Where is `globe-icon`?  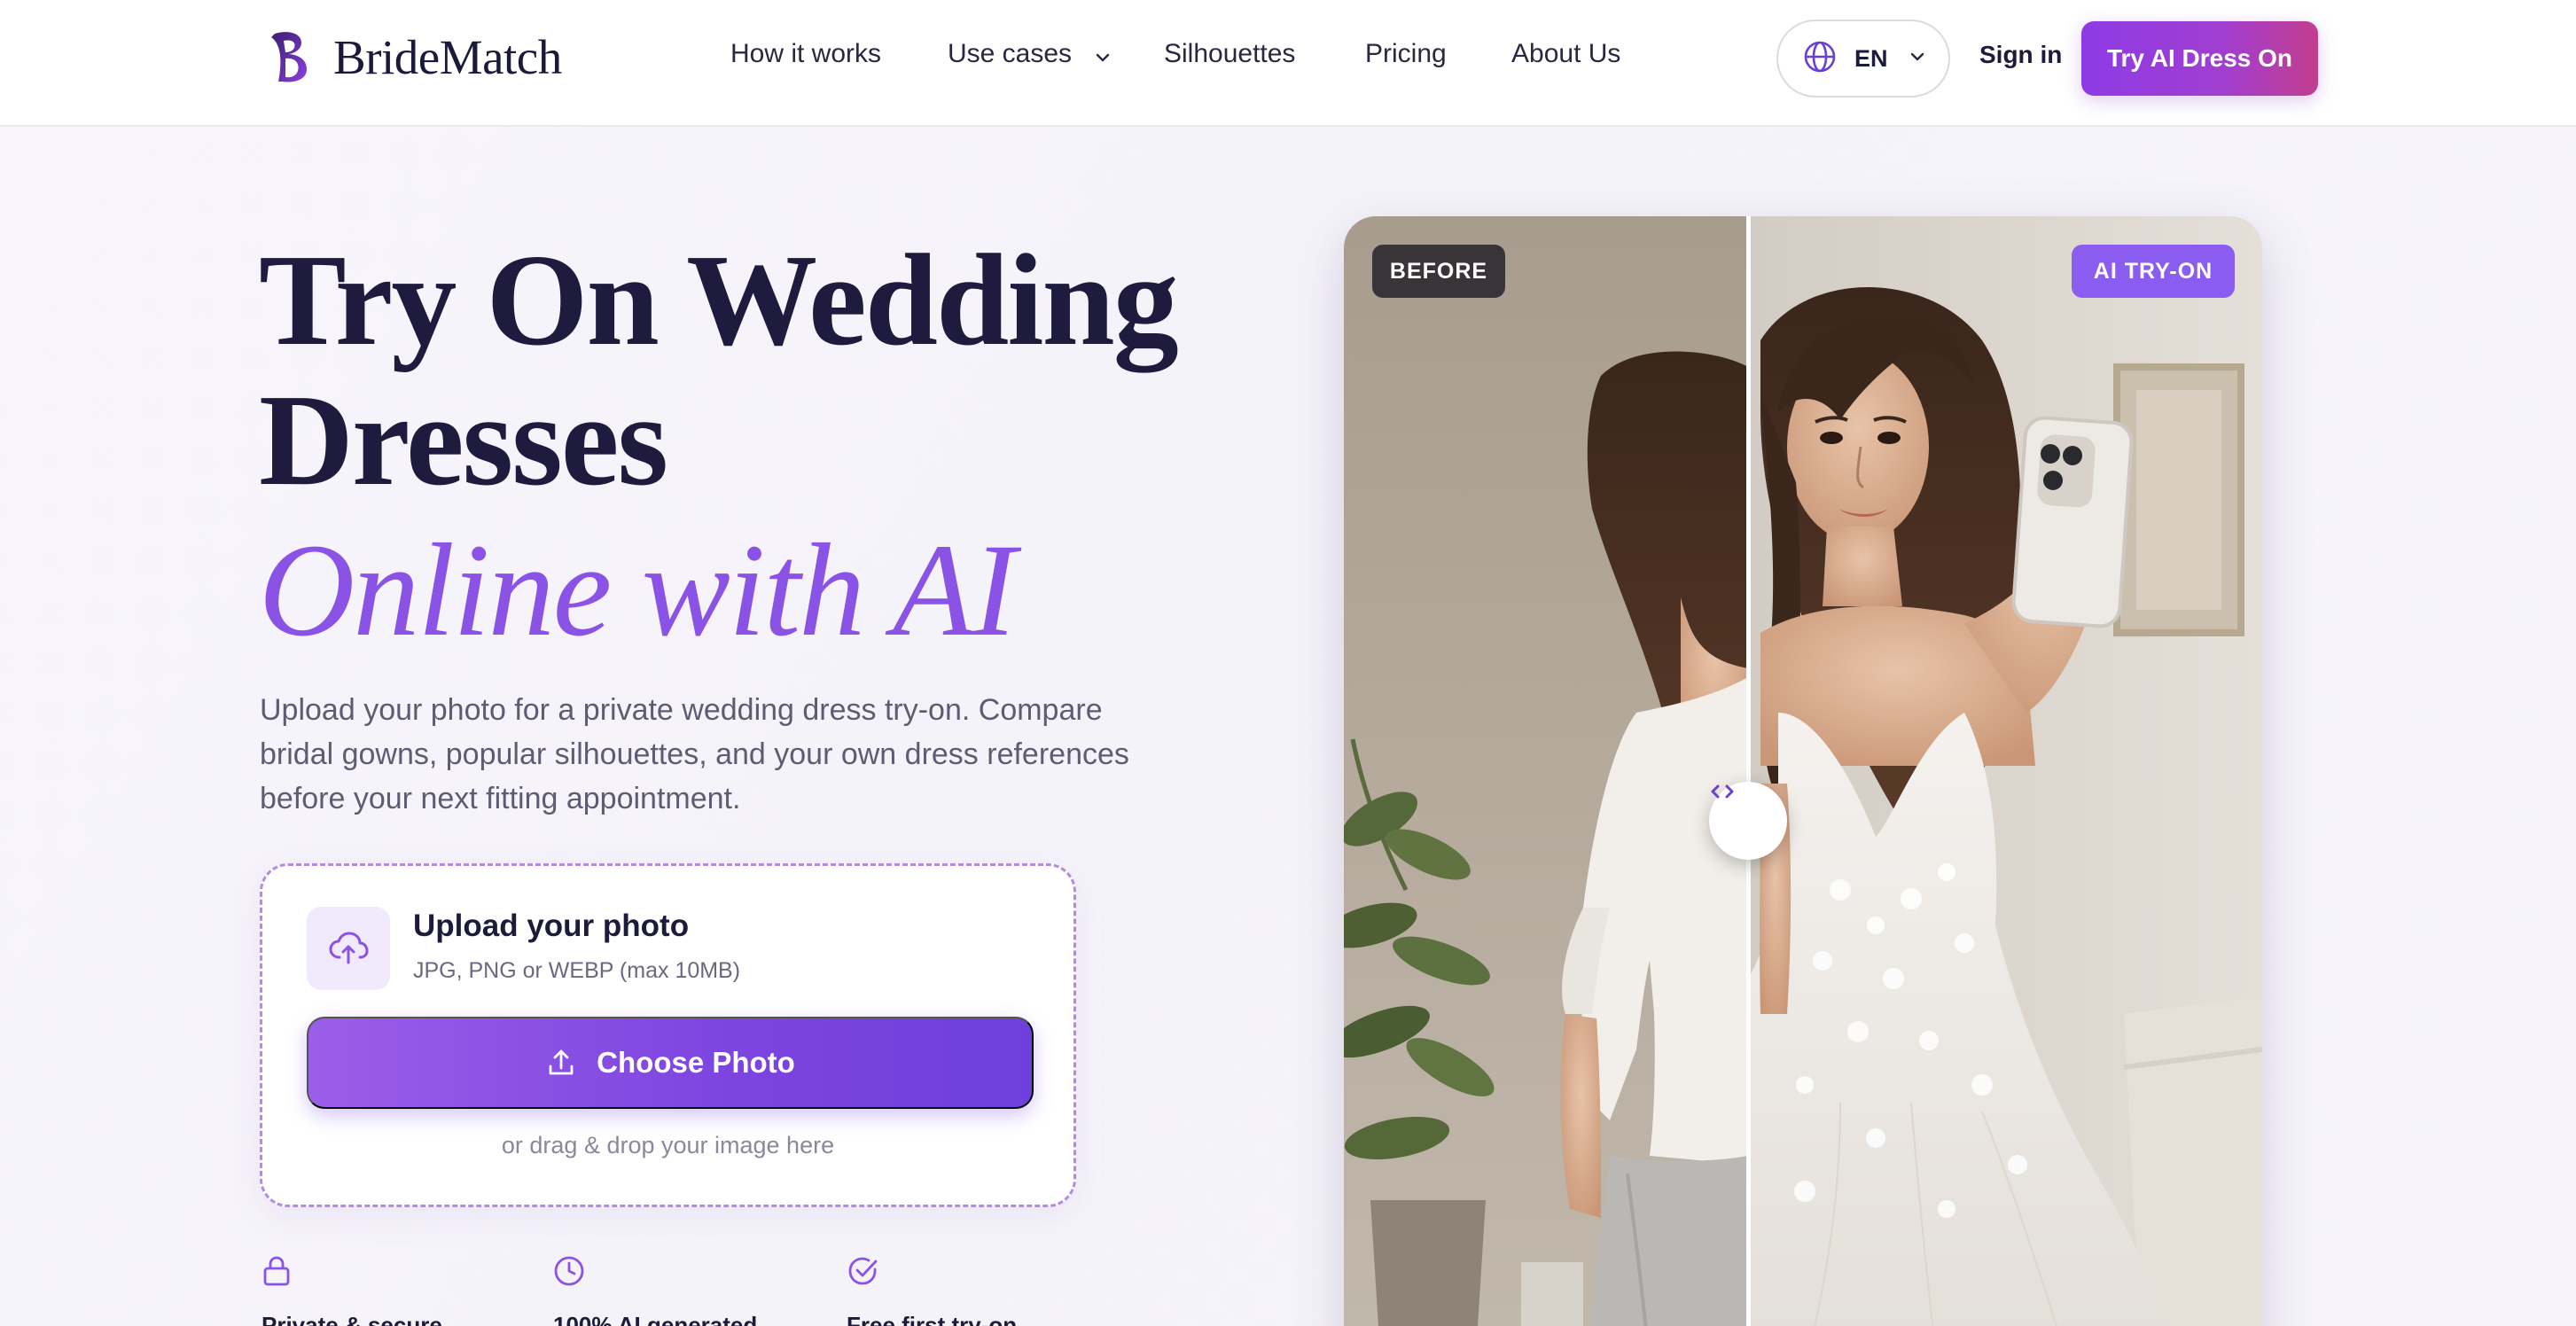 globe-icon is located at coordinates (1820, 59).